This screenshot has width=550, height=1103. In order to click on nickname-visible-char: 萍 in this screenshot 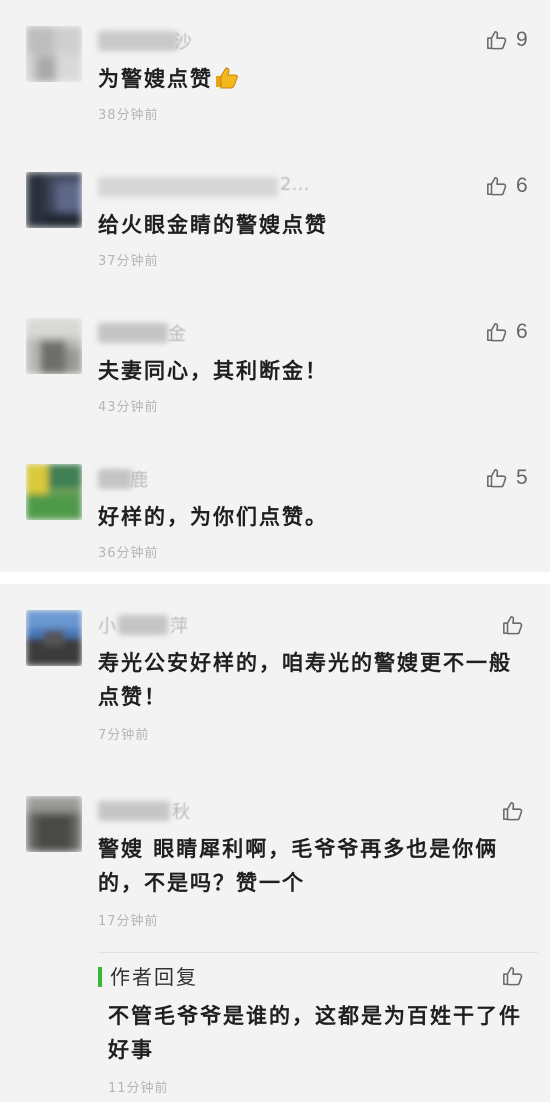, I will do `click(179, 626)`.